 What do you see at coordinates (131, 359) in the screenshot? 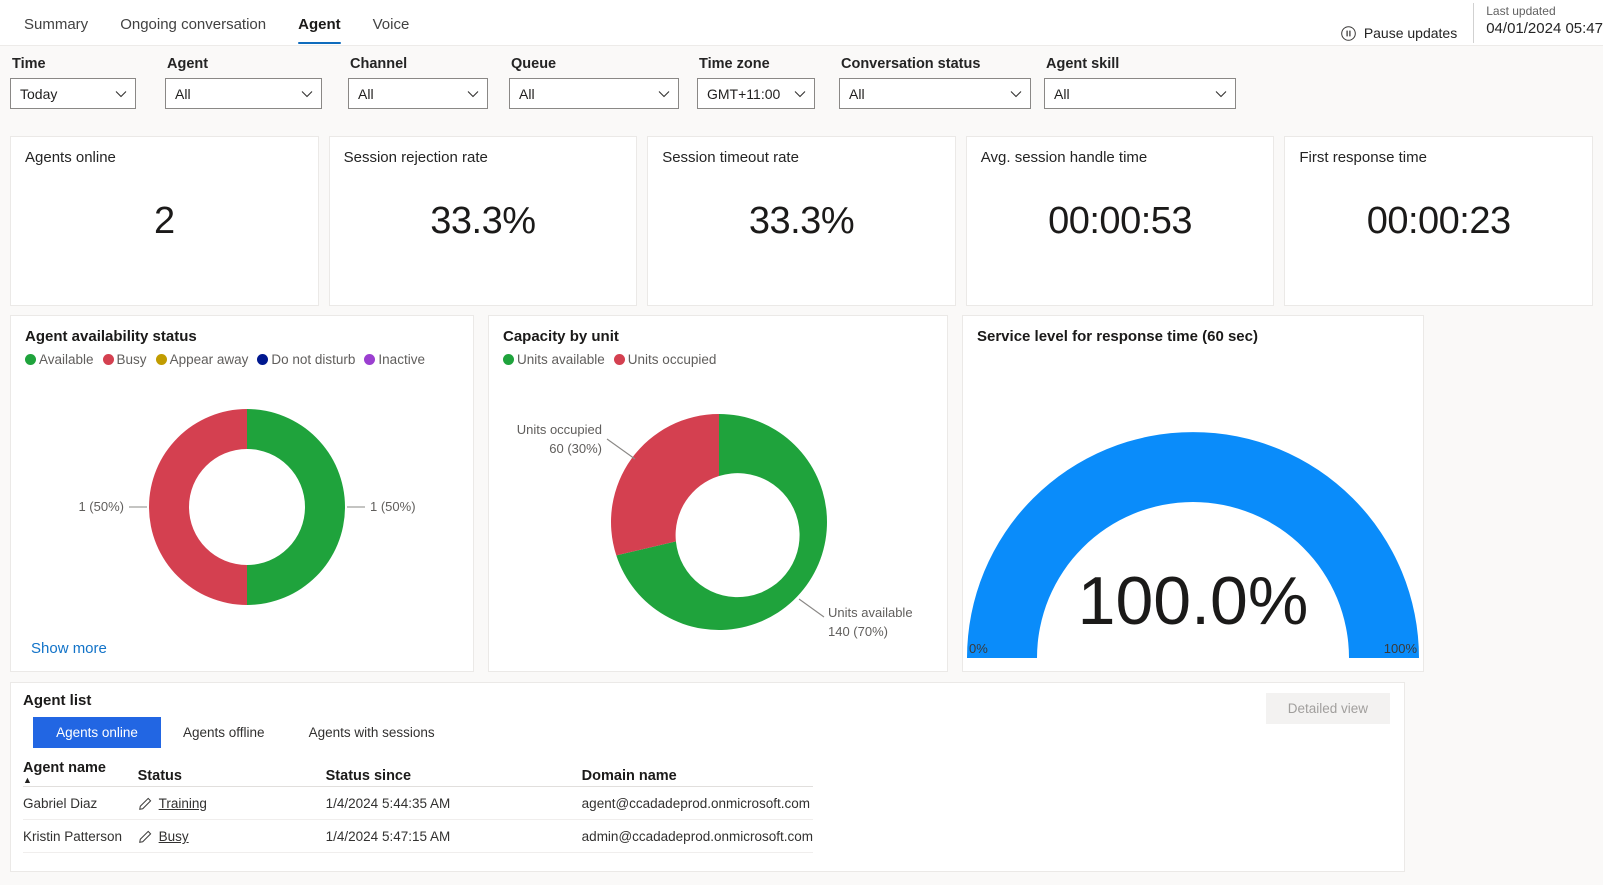
I see `legend-label: Busy` at bounding box center [131, 359].